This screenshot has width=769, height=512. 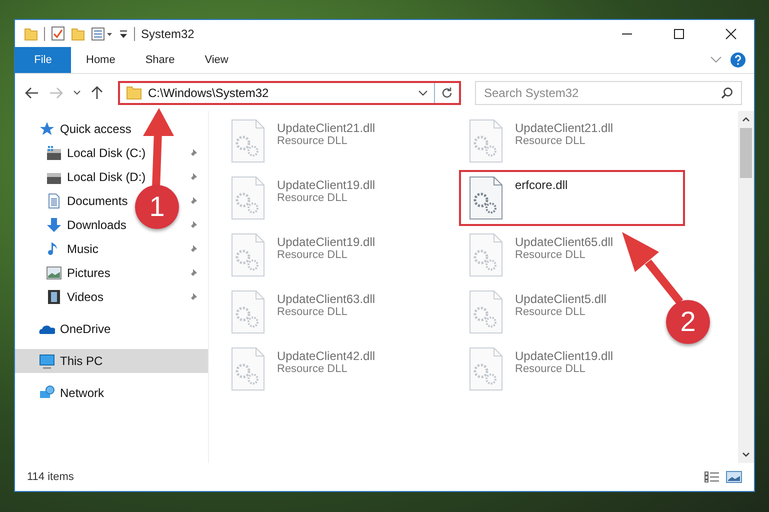 What do you see at coordinates (81, 361) in the screenshot?
I see `sidebar-item-label: This PC` at bounding box center [81, 361].